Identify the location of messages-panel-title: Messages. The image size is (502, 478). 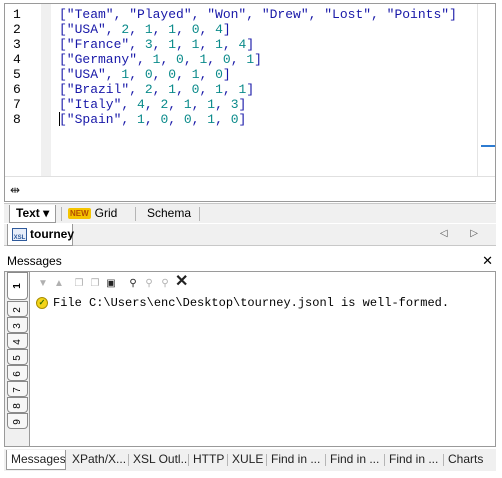
(34, 261).